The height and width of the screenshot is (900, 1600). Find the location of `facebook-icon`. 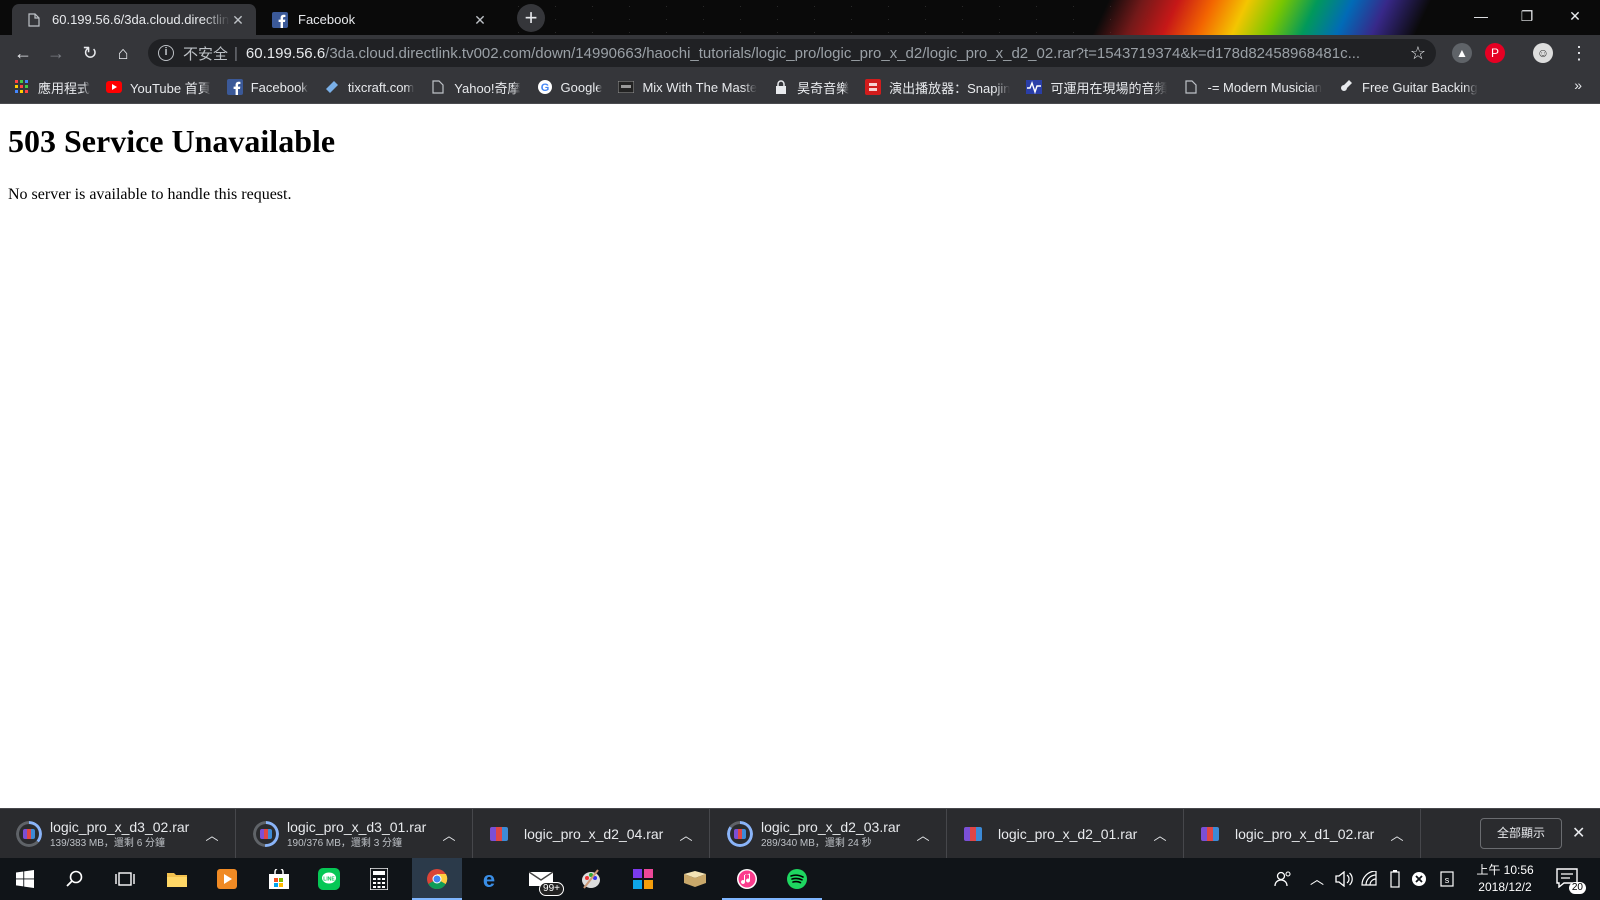

facebook-icon is located at coordinates (234, 87).